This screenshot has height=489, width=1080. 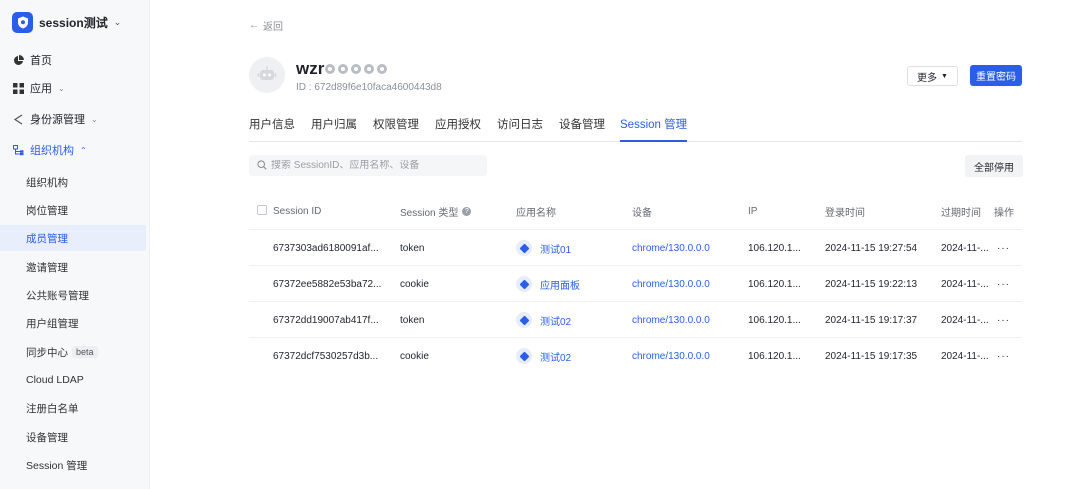 What do you see at coordinates (73, 210) in the screenshot?
I see `sidebar-subitem-positions: 岗位管理` at bounding box center [73, 210].